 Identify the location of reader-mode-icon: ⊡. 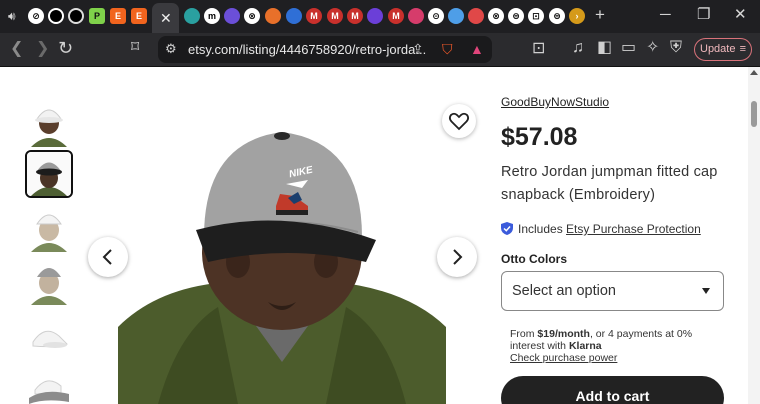
(538, 49).